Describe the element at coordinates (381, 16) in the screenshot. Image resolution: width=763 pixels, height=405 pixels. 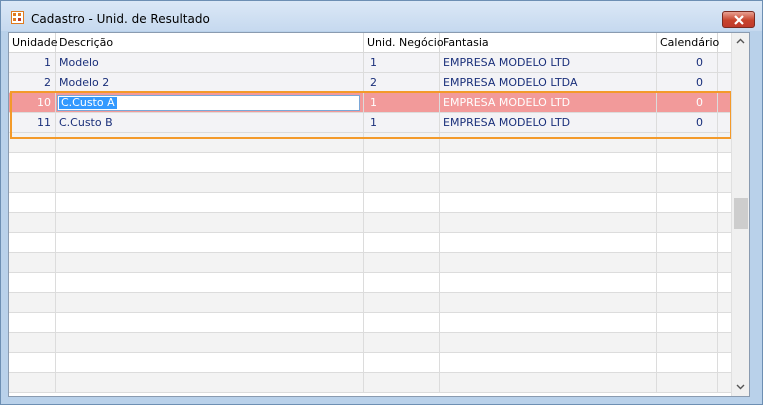
I see `title-bar: Cadastro - Unid. de Resultado` at that location.